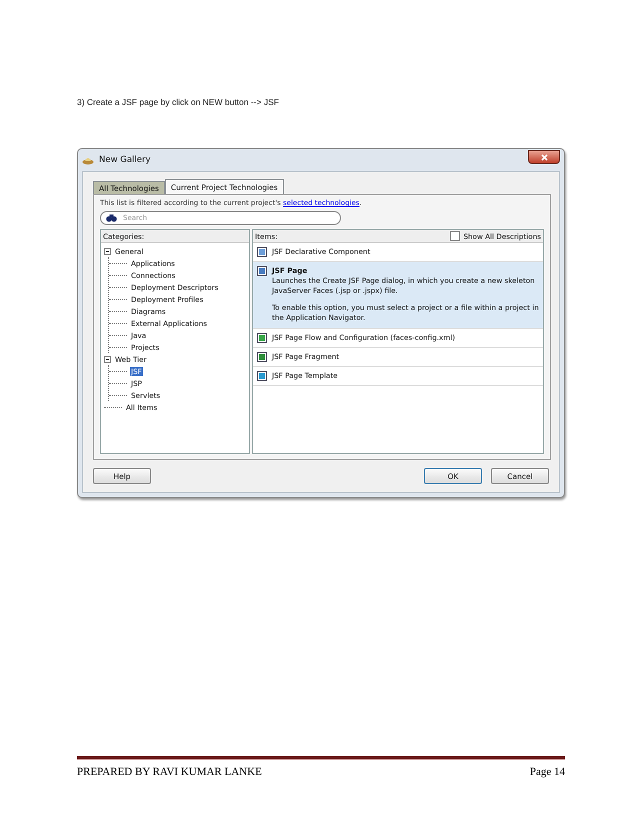  What do you see at coordinates (178, 102) in the screenshot?
I see `instruction-text: 3) Create a JSF page by click on NEW button --> JSF` at bounding box center [178, 102].